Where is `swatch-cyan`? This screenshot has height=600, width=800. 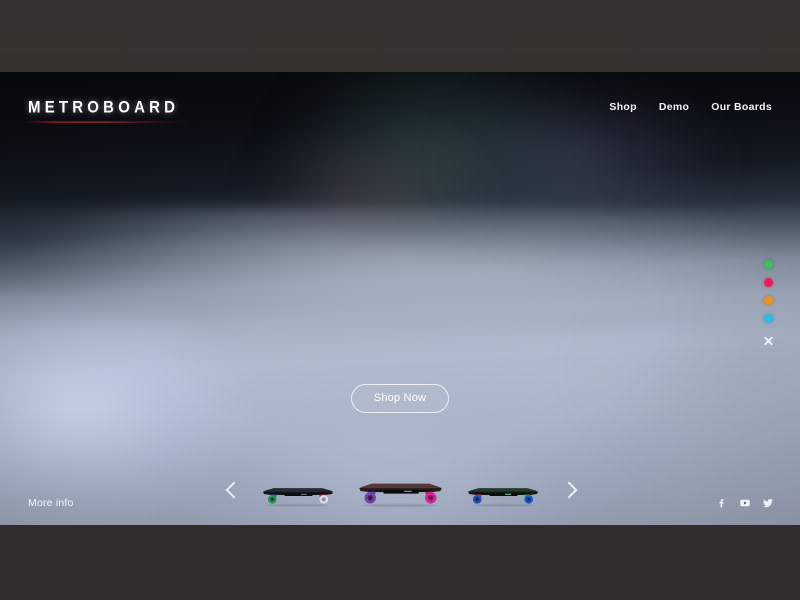
swatch-cyan is located at coordinates (768, 318).